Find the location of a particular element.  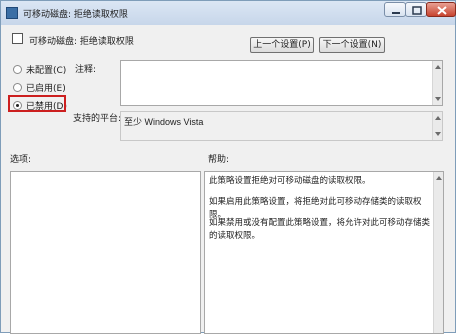

supported-platform-value: 至少 Windows Vista is located at coordinates (164, 122).